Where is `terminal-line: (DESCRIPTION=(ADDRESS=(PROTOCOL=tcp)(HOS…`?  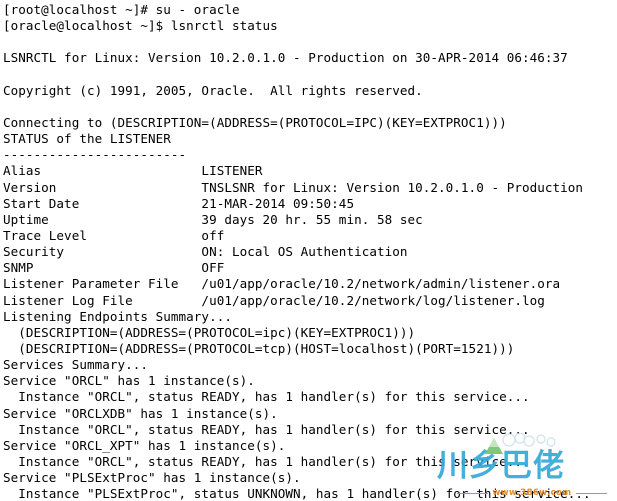 terminal-line: (DESCRIPTION=(ADDRESS=(PROTOCOL=tcp)(HOS… is located at coordinates (259, 348).